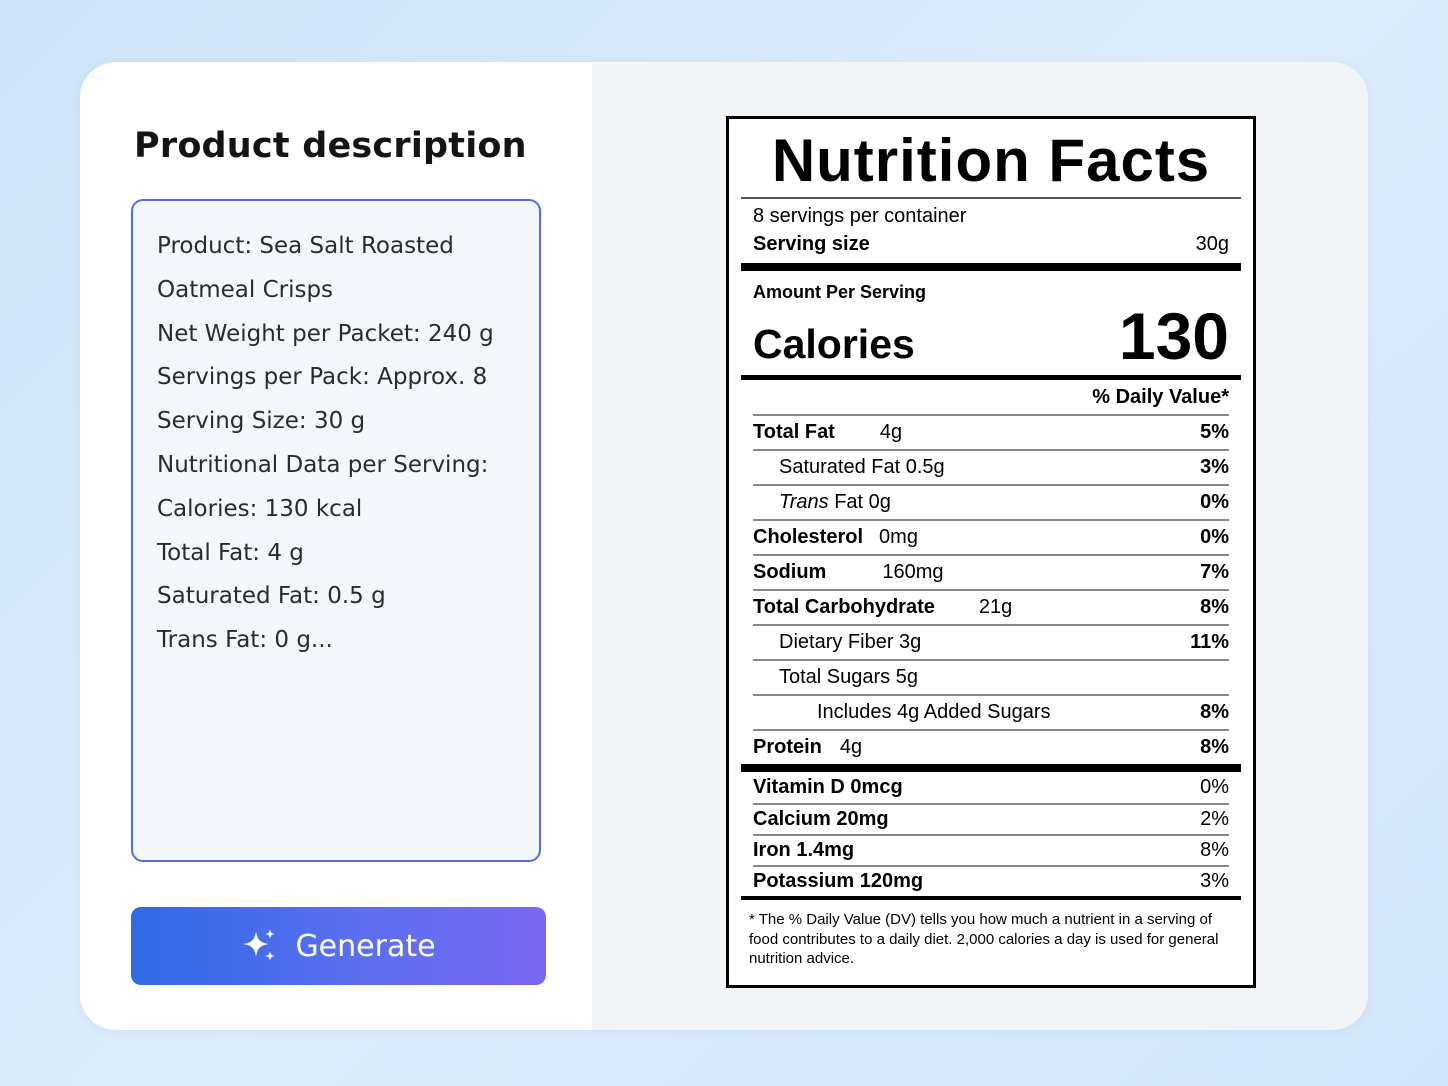  Describe the element at coordinates (991, 641) in the screenshot. I see `nutrient-row: Dietary Fiber 3g 11%` at that location.